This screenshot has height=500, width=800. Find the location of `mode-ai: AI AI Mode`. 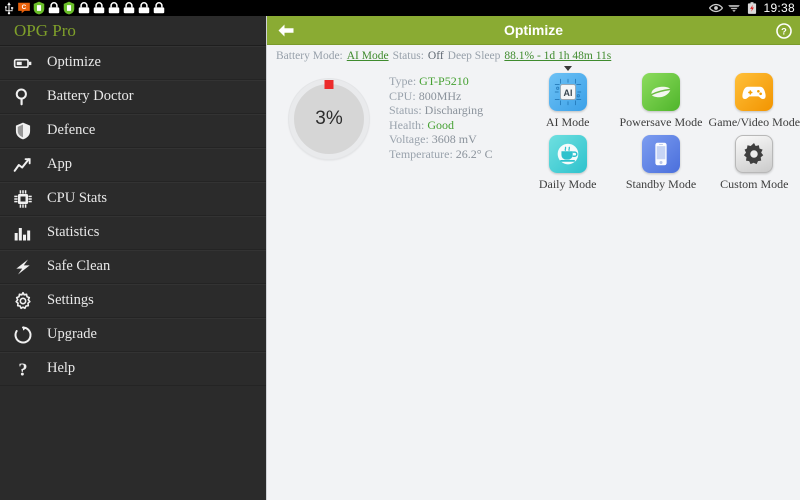

mode-ai: AI AI Mode is located at coordinates (567, 98).